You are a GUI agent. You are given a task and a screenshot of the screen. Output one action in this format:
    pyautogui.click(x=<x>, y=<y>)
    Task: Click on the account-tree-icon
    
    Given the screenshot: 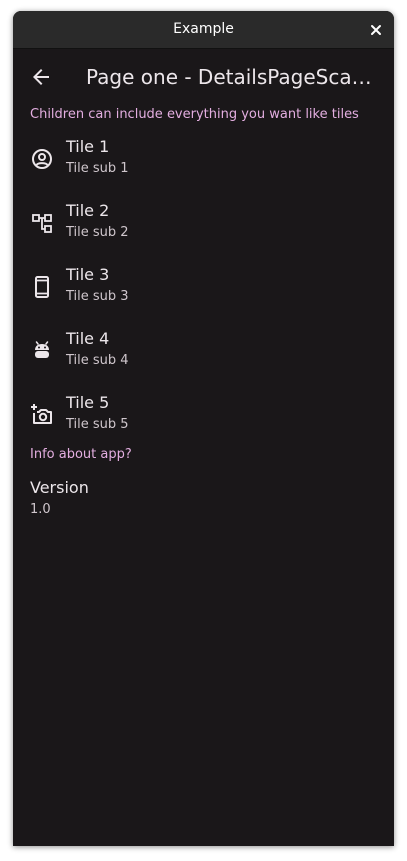 What is the action you would take?
    pyautogui.click(x=42, y=223)
    